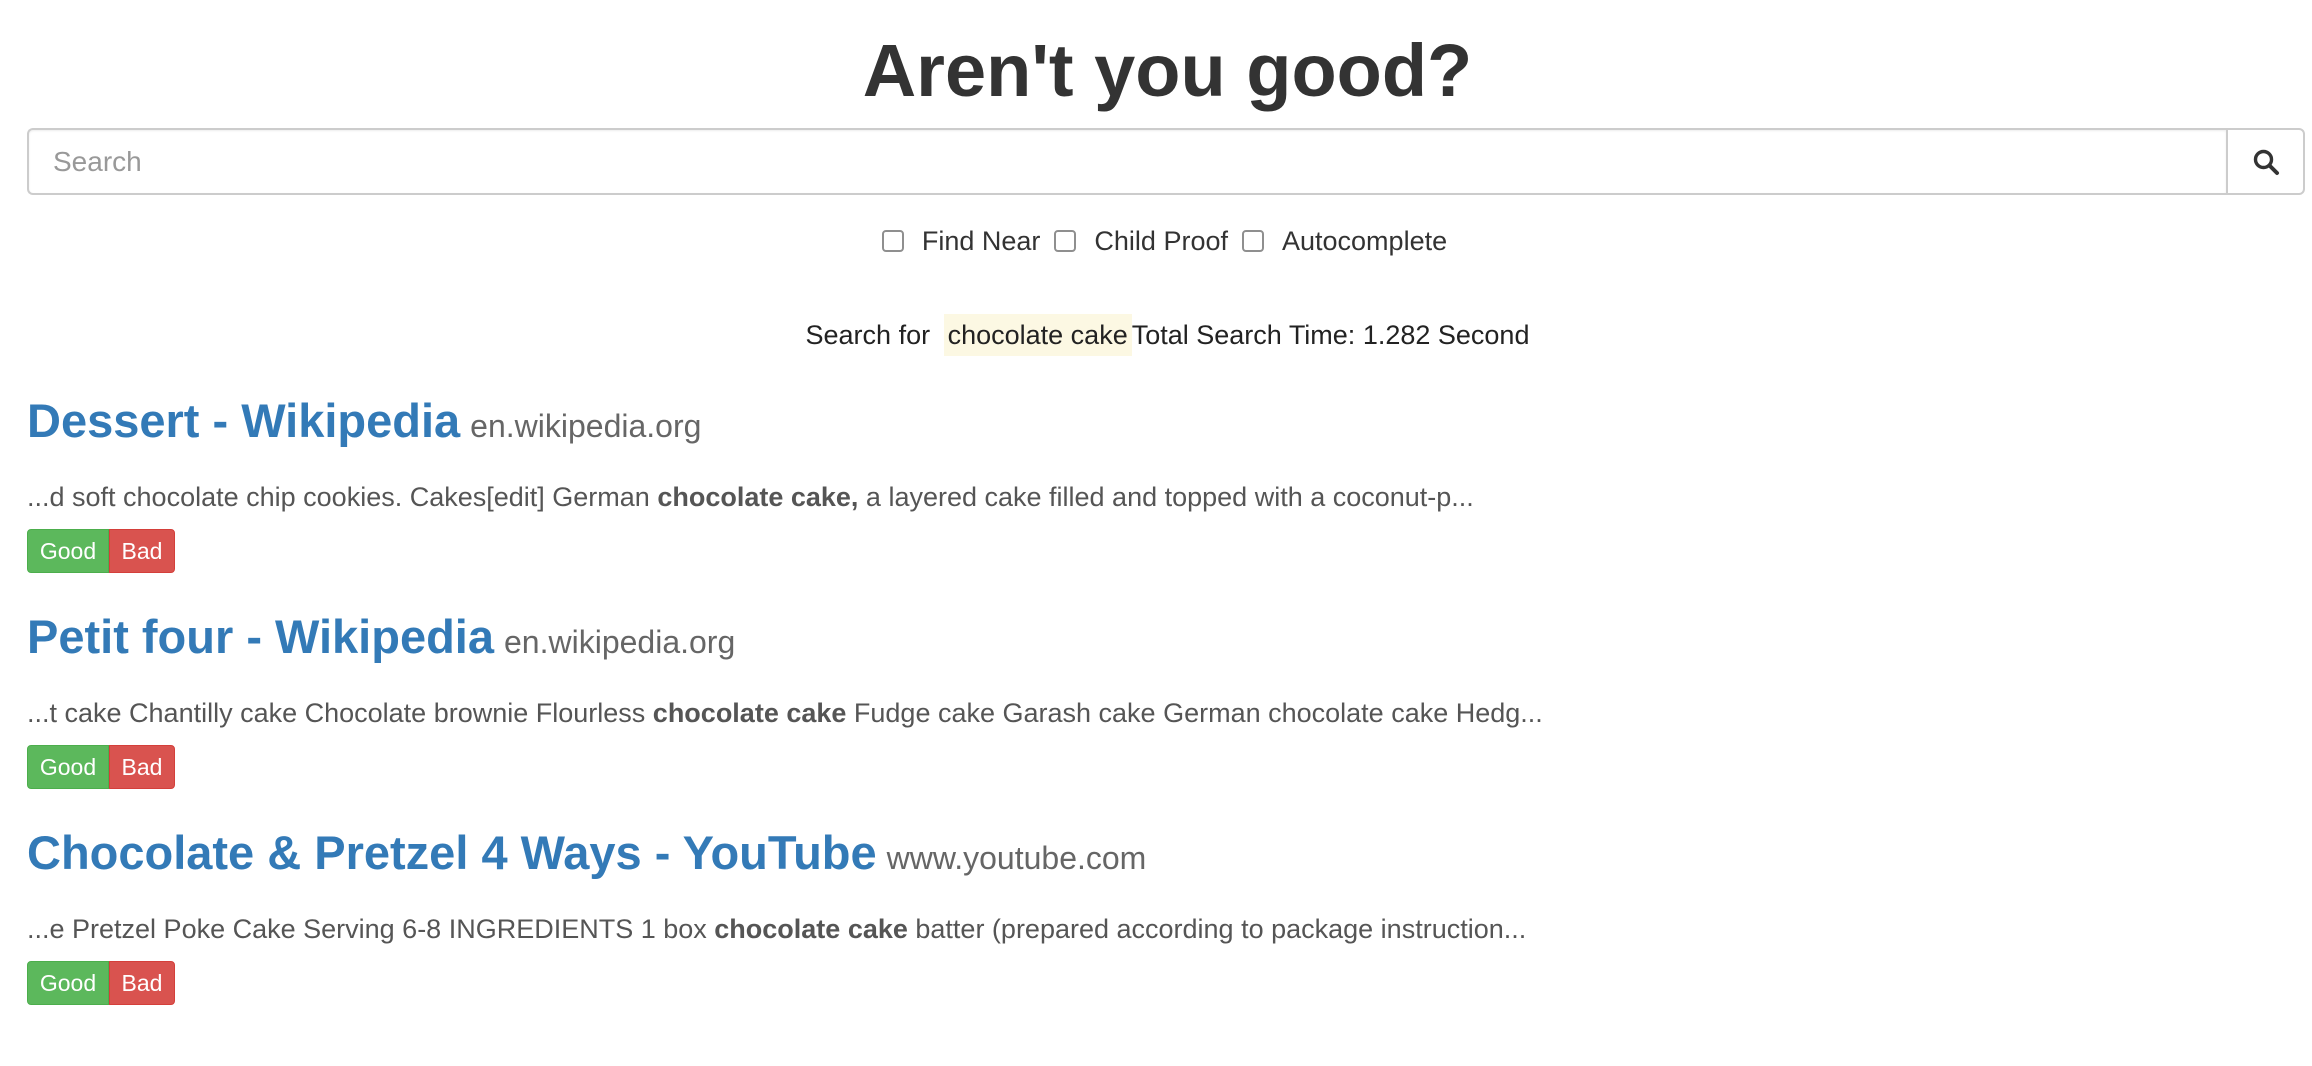 Image resolution: width=2312 pixels, height=1066 pixels. Describe the element at coordinates (1126, 161) in the screenshot. I see `search-input` at that location.